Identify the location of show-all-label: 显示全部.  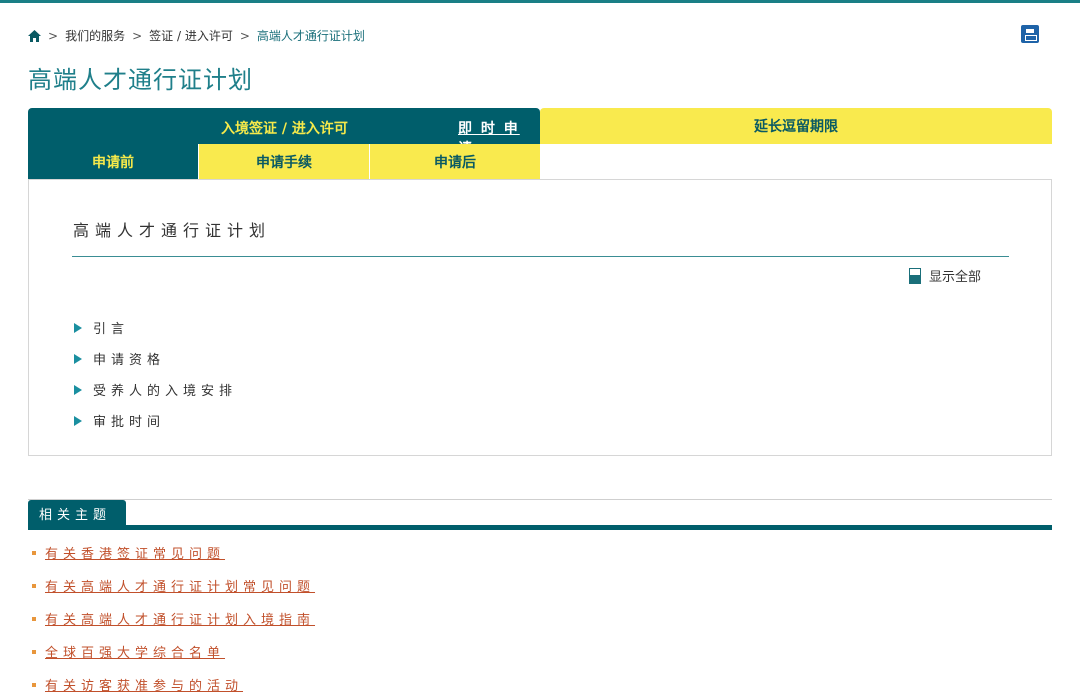
(955, 277).